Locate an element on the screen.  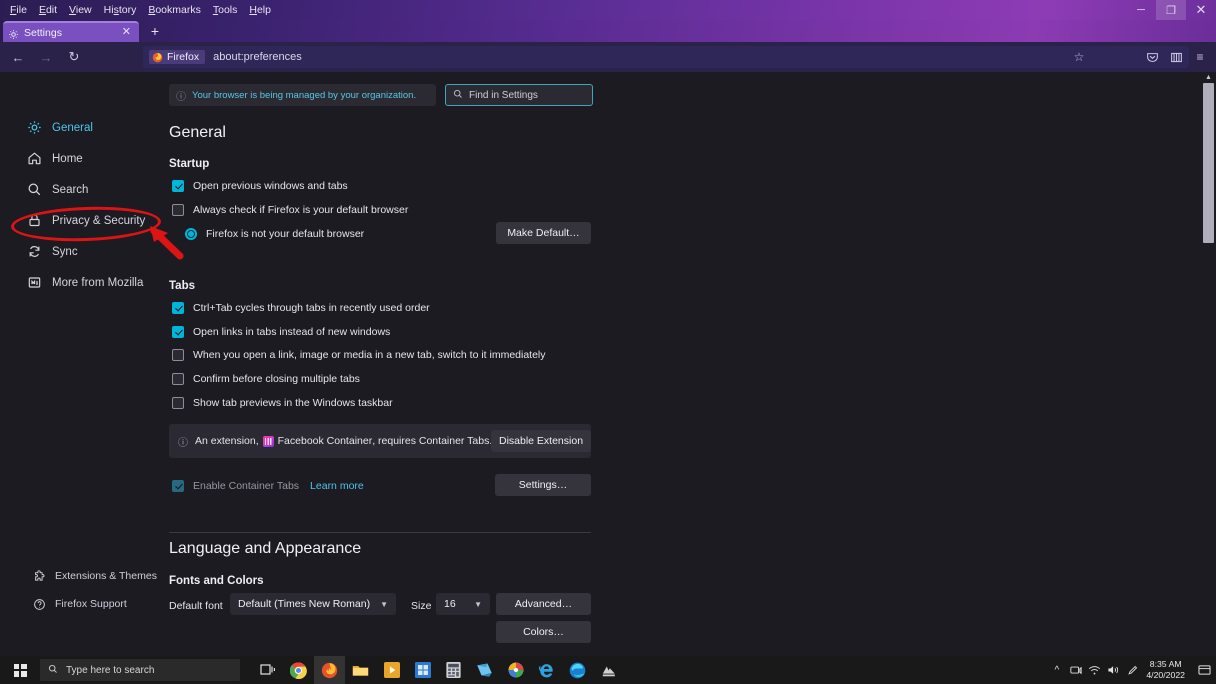
learn-more-link: Learn more is located at coordinates (337, 486).